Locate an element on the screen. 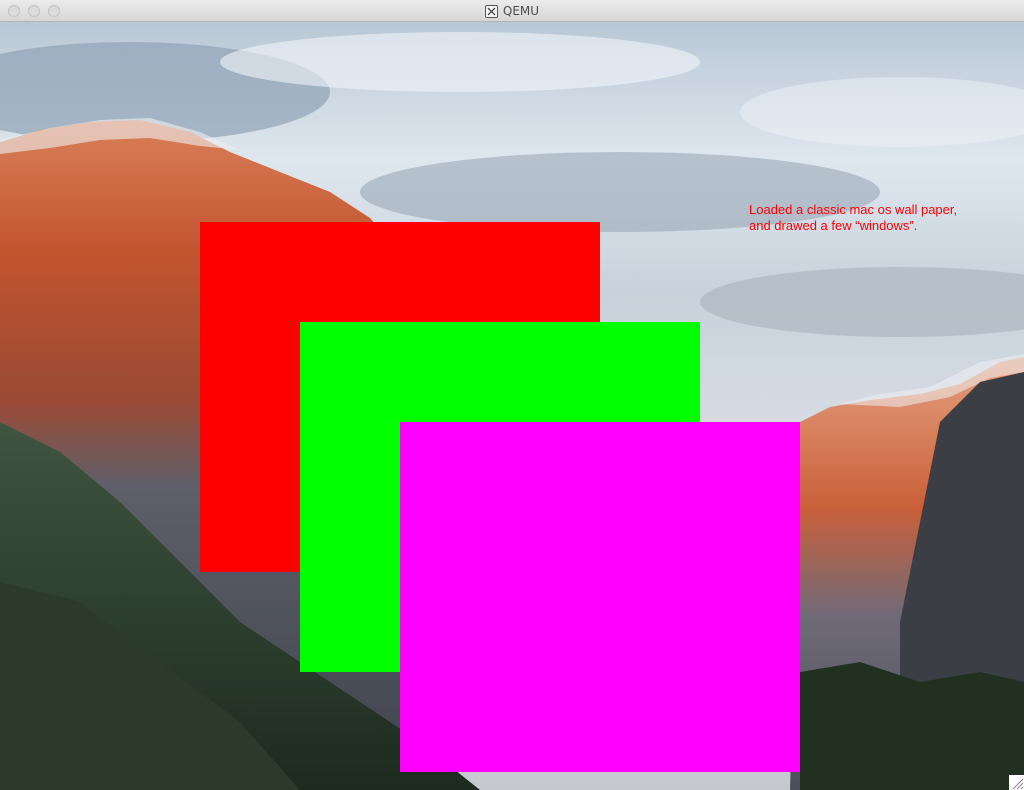 This screenshot has width=1024, height=790. resize-grip-icon is located at coordinates (1016, 782).